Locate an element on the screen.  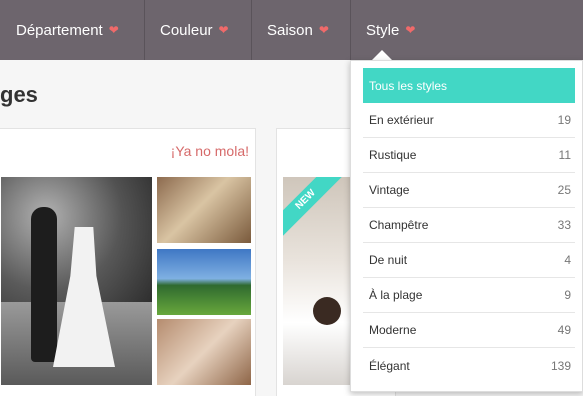
dropdown-item-count: 49 is located at coordinates (564, 330).